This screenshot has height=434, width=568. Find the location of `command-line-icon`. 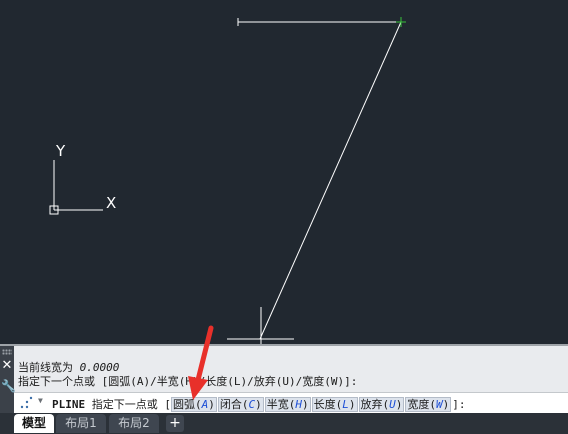

command-line-icon is located at coordinates (26, 402).